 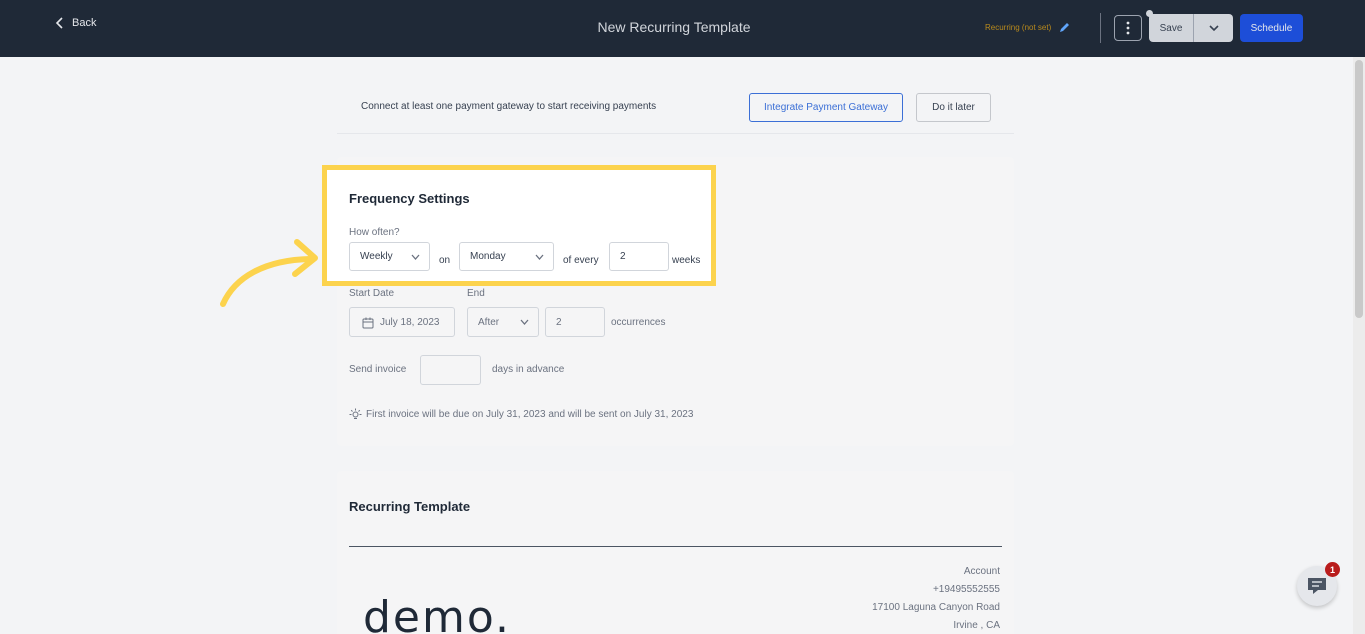 What do you see at coordinates (372, 293) in the screenshot?
I see `start-date-label: Start Date` at bounding box center [372, 293].